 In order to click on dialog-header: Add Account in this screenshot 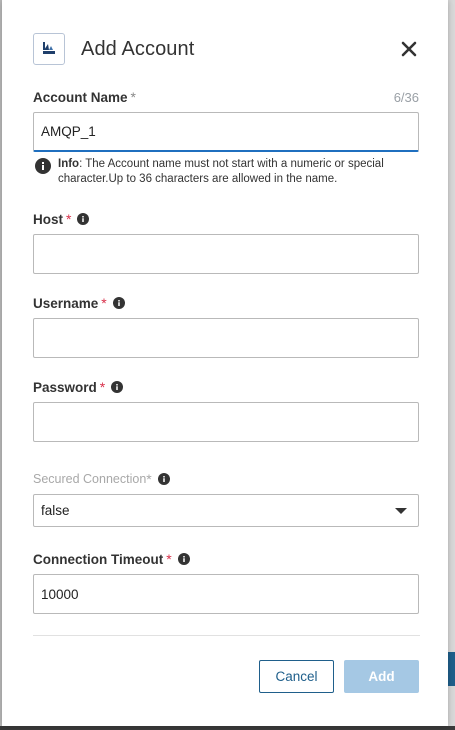, I will do `click(226, 49)`.